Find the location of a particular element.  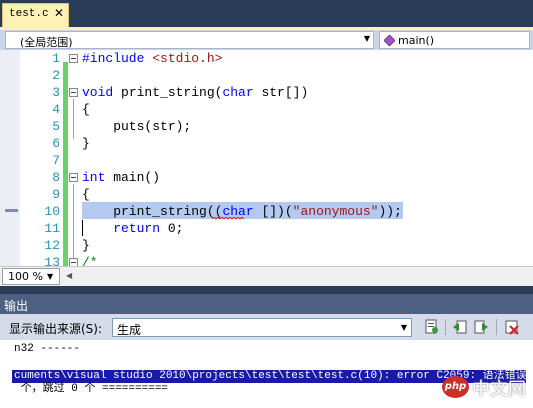

line-number: 2 is located at coordinates (56, 75).